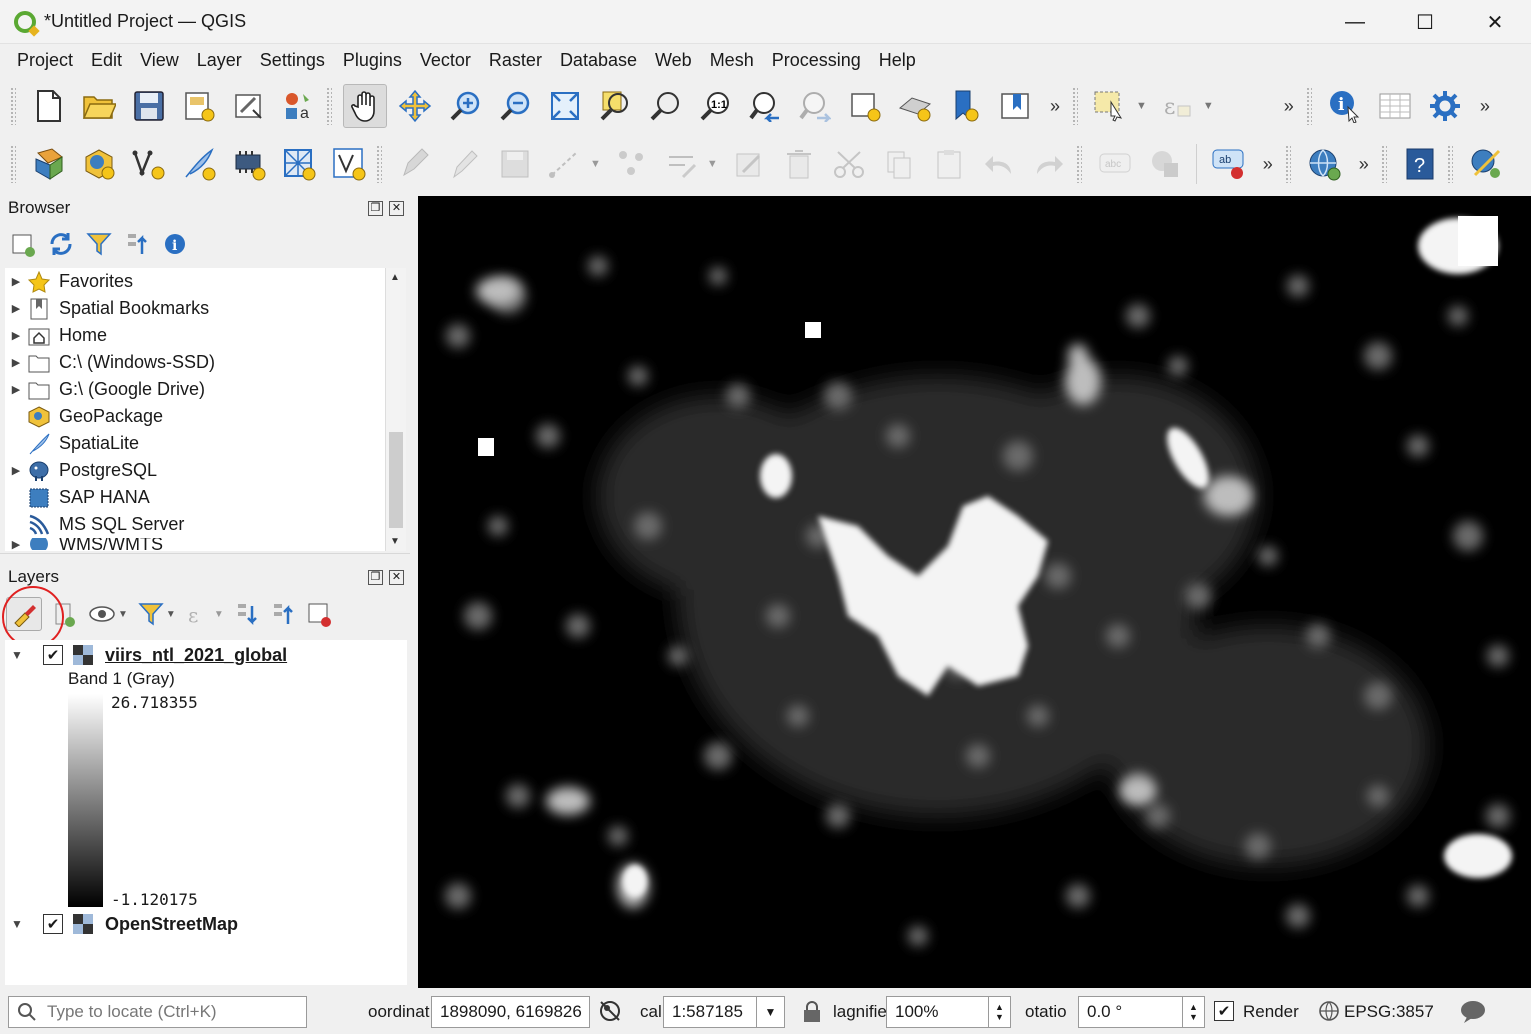 This screenshot has width=1531, height=1034. I want to click on zoom-out-icon, so click(515, 106).